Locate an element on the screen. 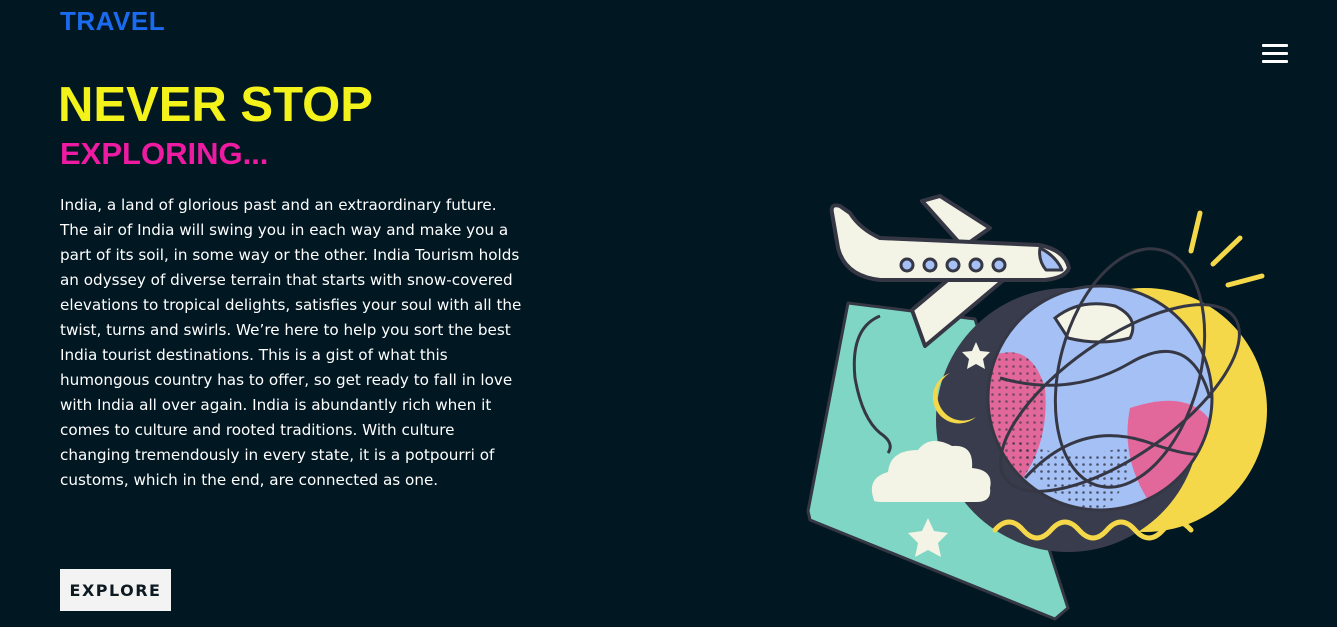 This screenshot has width=1337, height=627. hero-title: NEVER STOP is located at coordinates (215, 105).